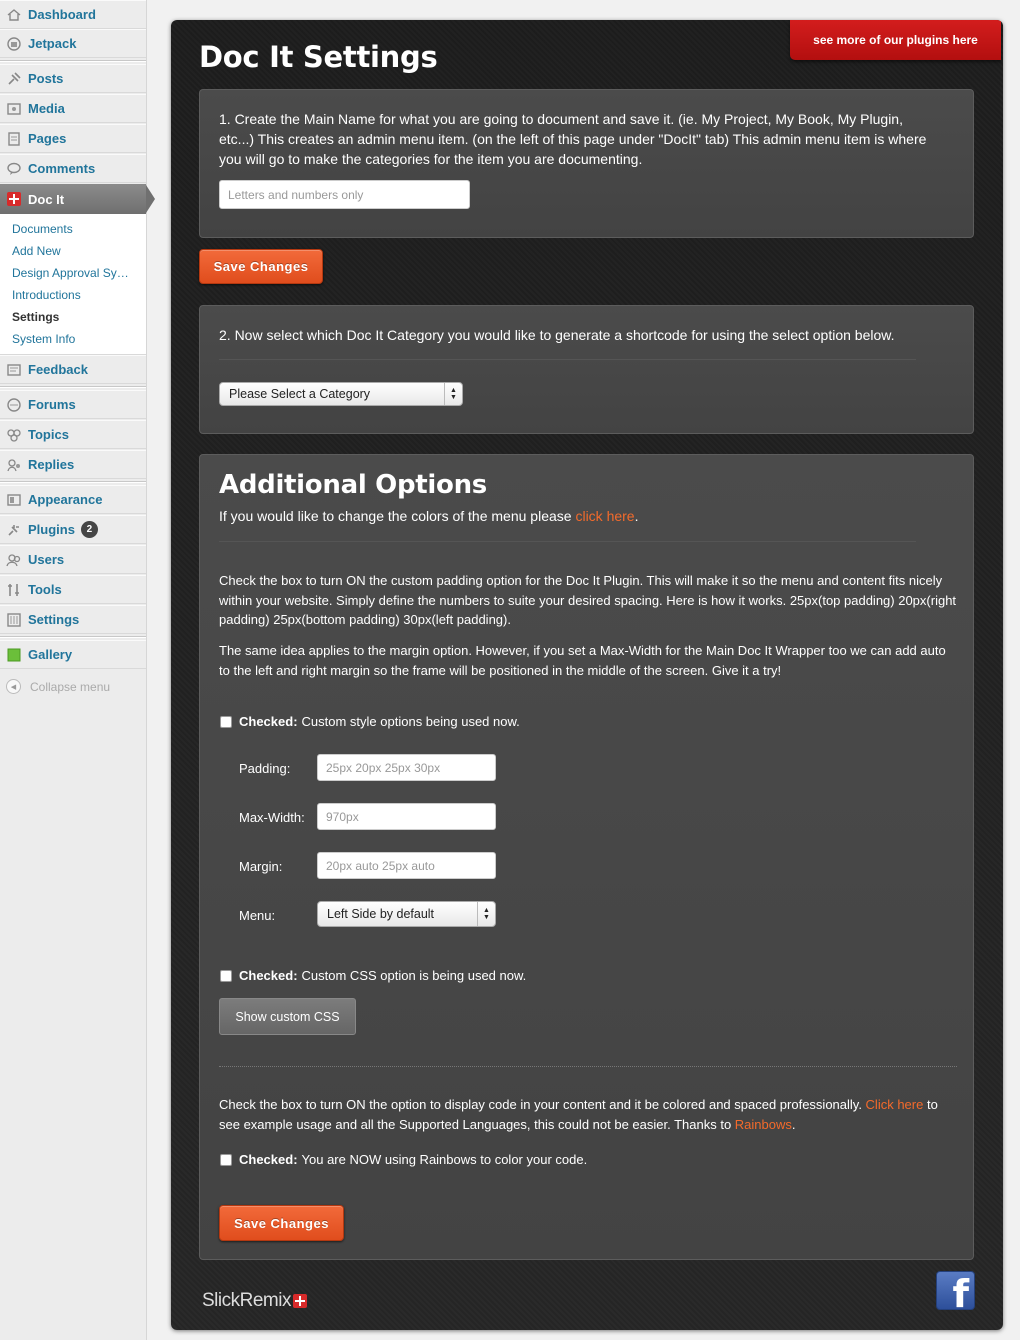 This screenshot has height=1340, width=1020. What do you see at coordinates (14, 370) in the screenshot?
I see `feedback-icon` at bounding box center [14, 370].